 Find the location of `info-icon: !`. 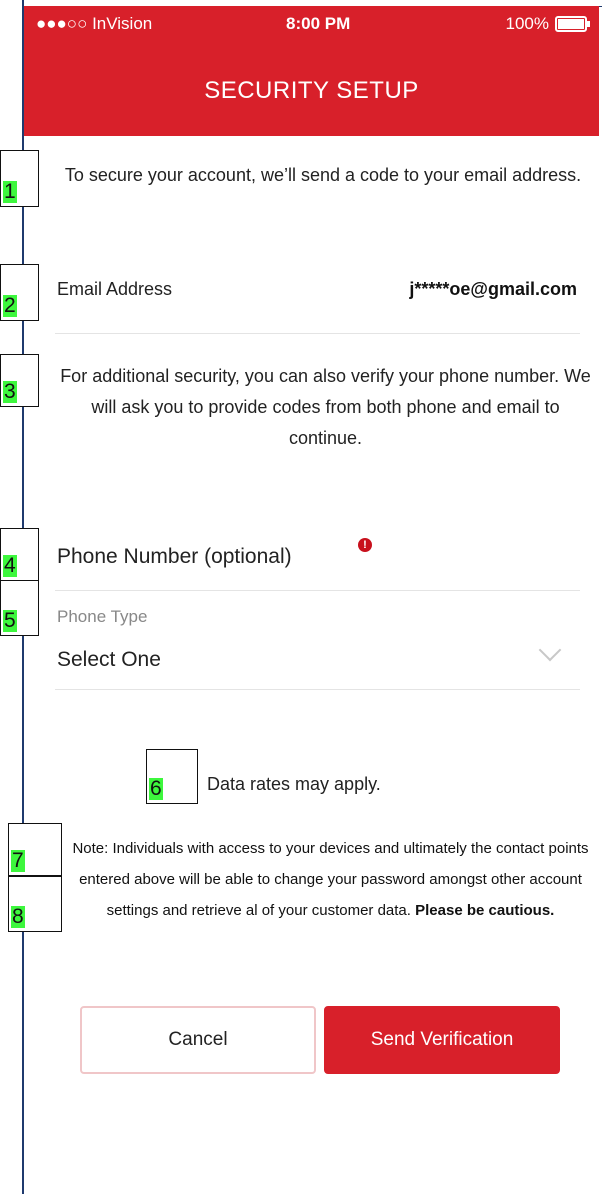

info-icon: ! is located at coordinates (365, 545).